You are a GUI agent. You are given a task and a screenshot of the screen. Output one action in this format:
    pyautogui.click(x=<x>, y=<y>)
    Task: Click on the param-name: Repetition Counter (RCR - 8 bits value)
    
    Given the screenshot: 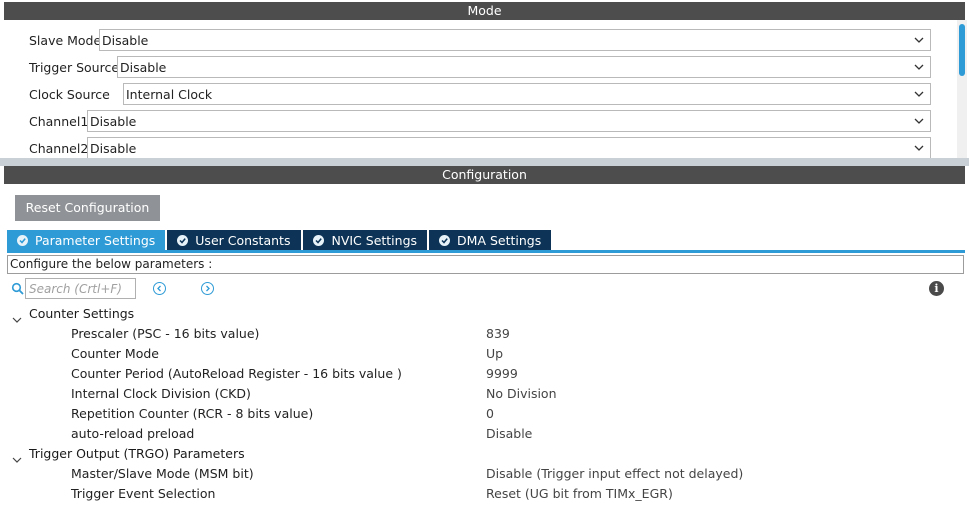 What is the action you would take?
    pyautogui.click(x=192, y=413)
    